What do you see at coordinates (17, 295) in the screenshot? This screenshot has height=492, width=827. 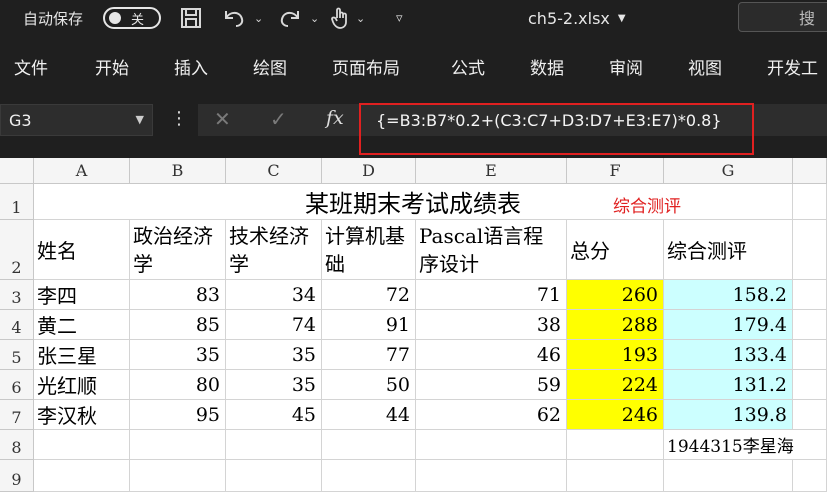 I see `row-header-3: 3` at bounding box center [17, 295].